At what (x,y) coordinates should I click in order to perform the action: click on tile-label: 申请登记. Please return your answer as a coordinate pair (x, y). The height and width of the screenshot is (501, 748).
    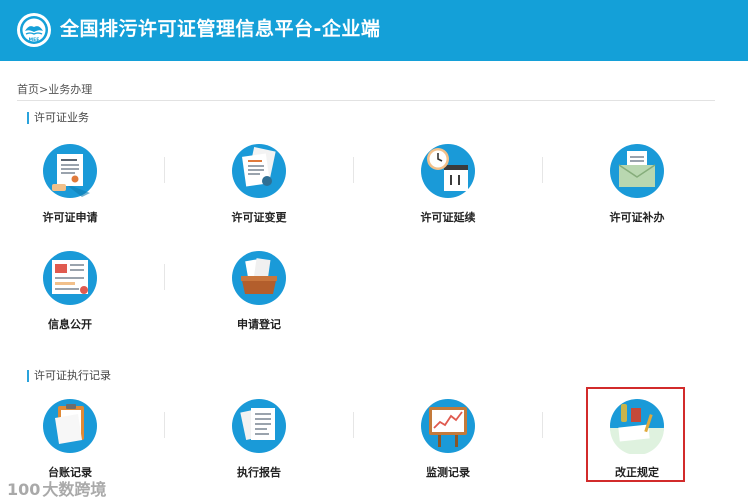
    Looking at the image, I should click on (259, 324).